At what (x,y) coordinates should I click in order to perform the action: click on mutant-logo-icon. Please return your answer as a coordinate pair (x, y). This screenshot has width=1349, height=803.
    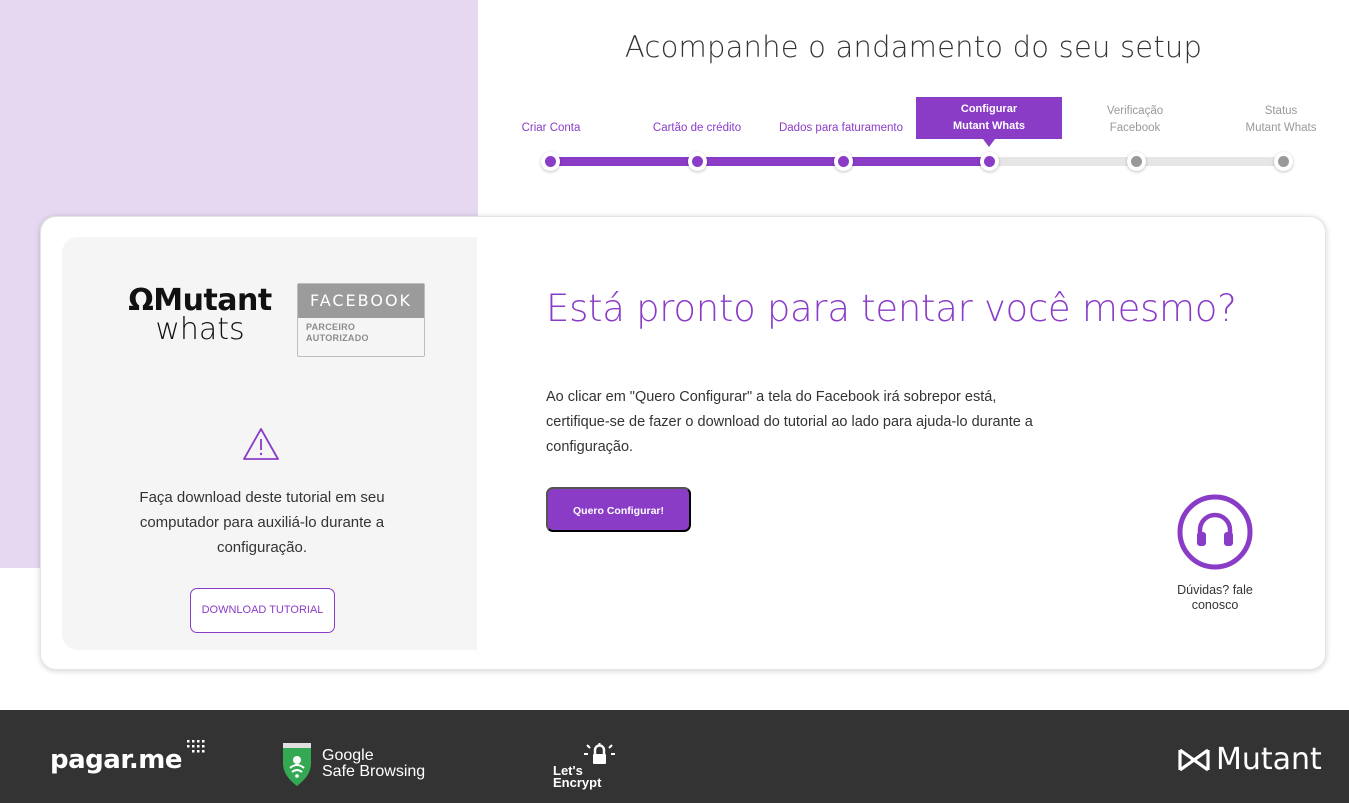
    Looking at the image, I should click on (1194, 760).